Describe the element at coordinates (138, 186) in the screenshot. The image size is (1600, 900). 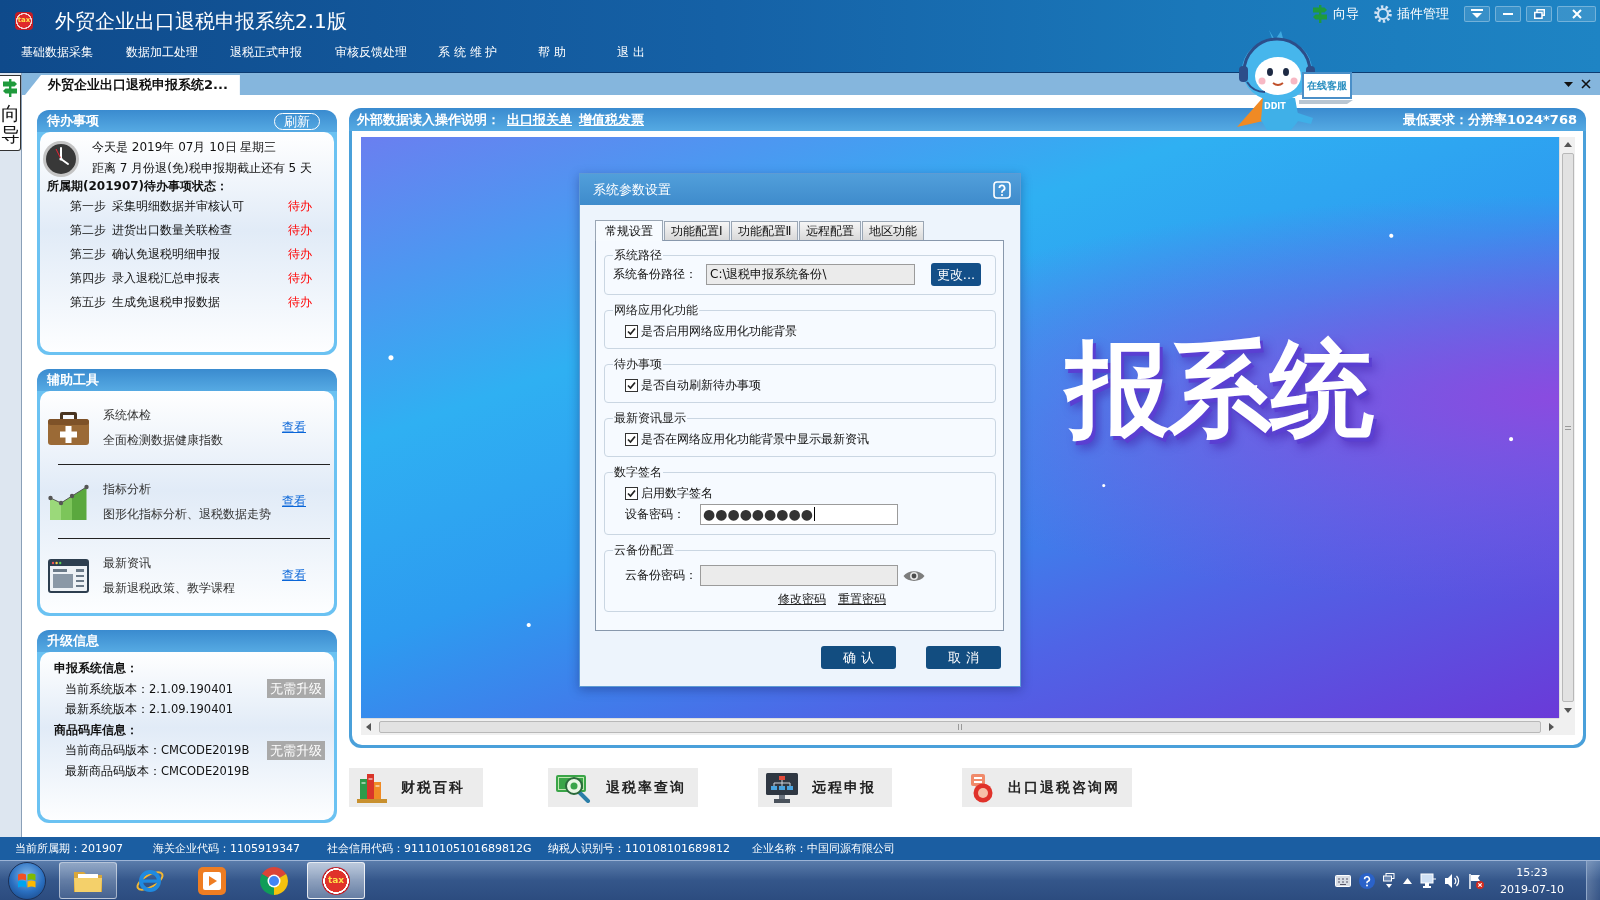
I see `status-heading: 所属期(201907)待办事项状态：` at that location.